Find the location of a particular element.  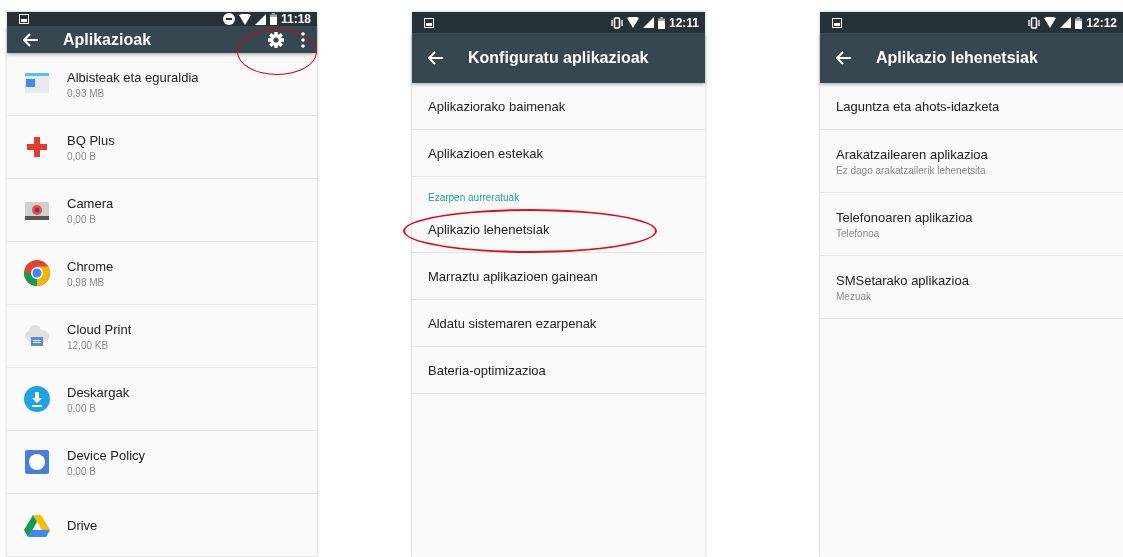

app-list-item: Albisteak eta eguraldia 0,93 MB is located at coordinates (162, 84).